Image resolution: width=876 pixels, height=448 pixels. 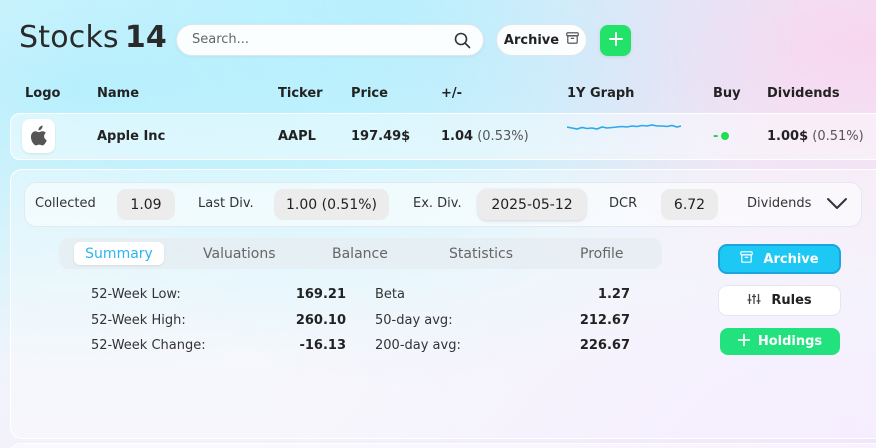 What do you see at coordinates (146, 37) in the screenshot?
I see `stock-count: 14` at bounding box center [146, 37].